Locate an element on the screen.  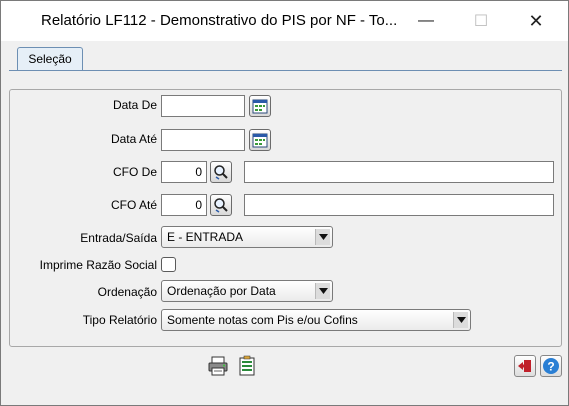
cfo-ate-search-button is located at coordinates (221, 205).